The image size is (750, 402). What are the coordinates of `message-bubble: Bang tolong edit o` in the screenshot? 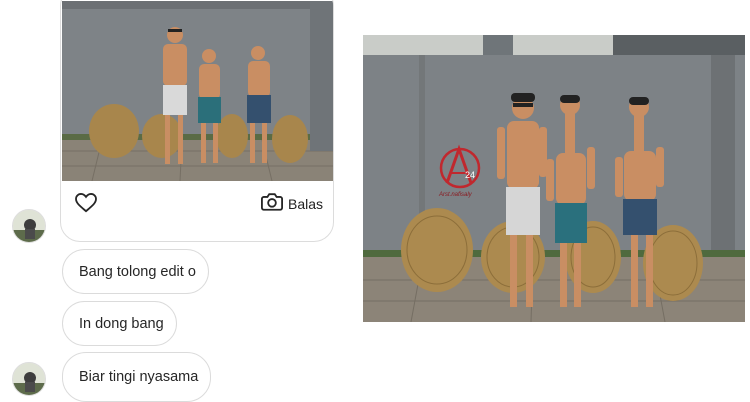 It's located at (135, 271).